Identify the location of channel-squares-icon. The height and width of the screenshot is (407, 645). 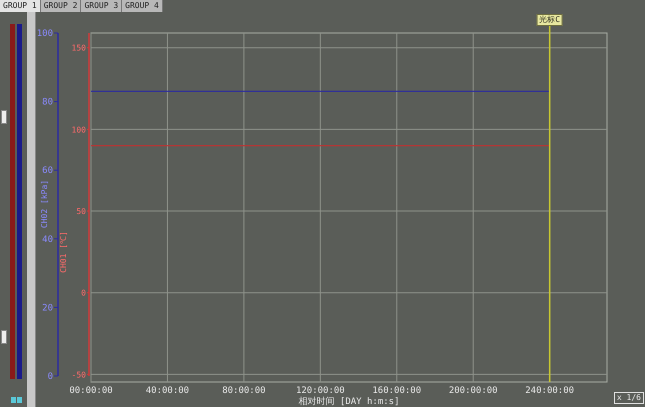
(16, 400).